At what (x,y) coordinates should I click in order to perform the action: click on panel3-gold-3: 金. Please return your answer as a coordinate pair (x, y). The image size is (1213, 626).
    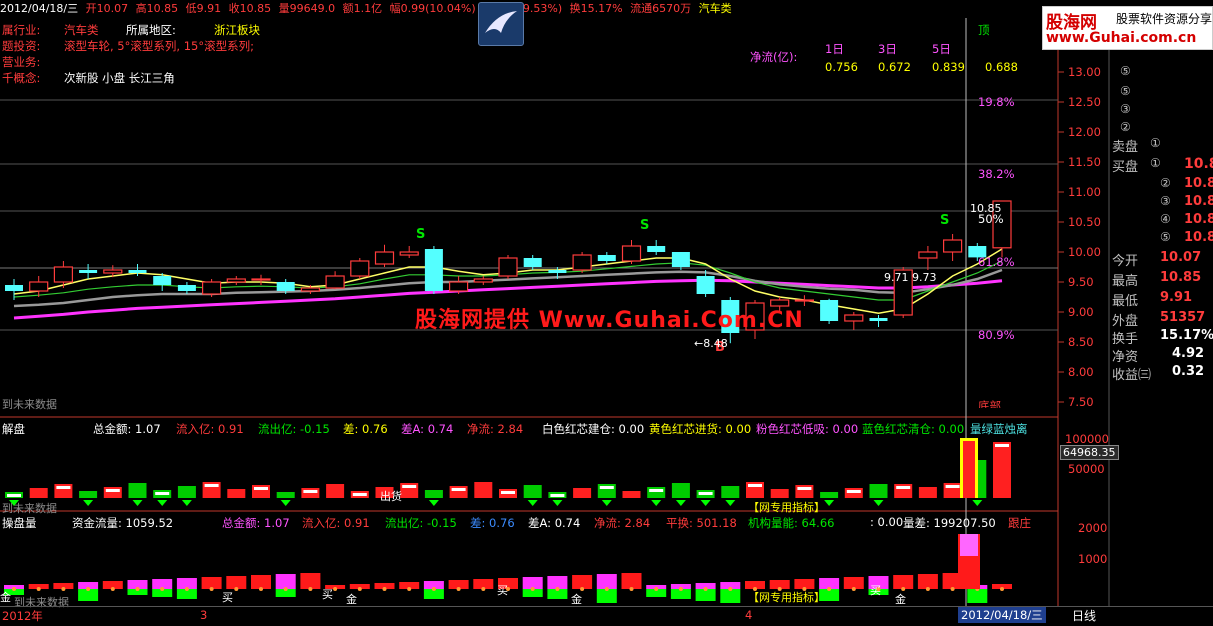
    Looking at the image, I should click on (576, 599).